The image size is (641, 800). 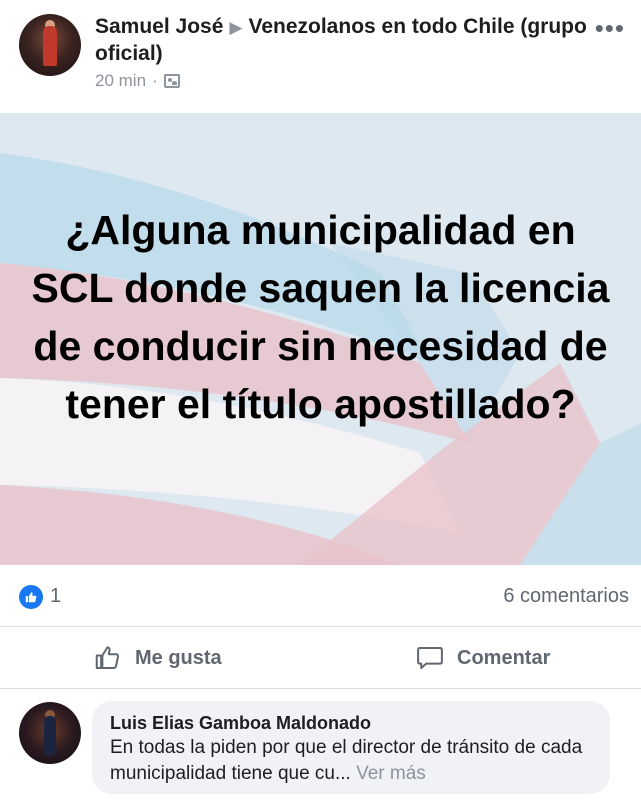 What do you see at coordinates (159, 26) in the screenshot?
I see `author-name: Samuel José` at bounding box center [159, 26].